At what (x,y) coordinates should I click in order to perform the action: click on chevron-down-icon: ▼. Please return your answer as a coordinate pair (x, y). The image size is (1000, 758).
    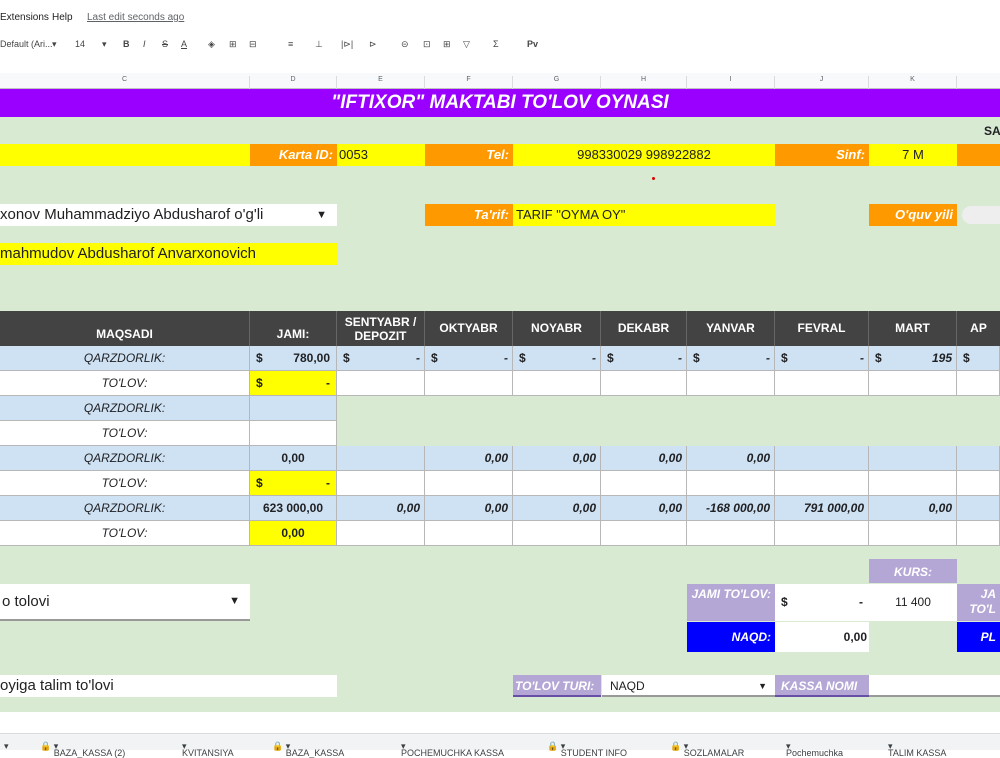
    Looking at the image, I should click on (234, 601).